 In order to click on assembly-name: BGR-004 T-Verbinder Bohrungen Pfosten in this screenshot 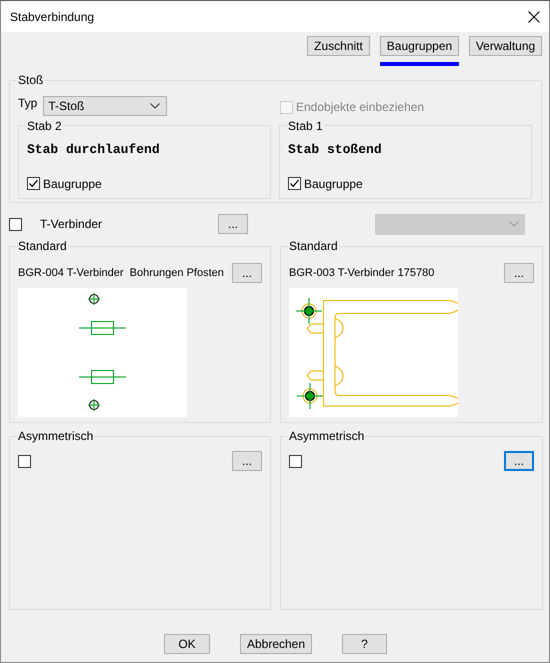, I will do `click(121, 273)`.